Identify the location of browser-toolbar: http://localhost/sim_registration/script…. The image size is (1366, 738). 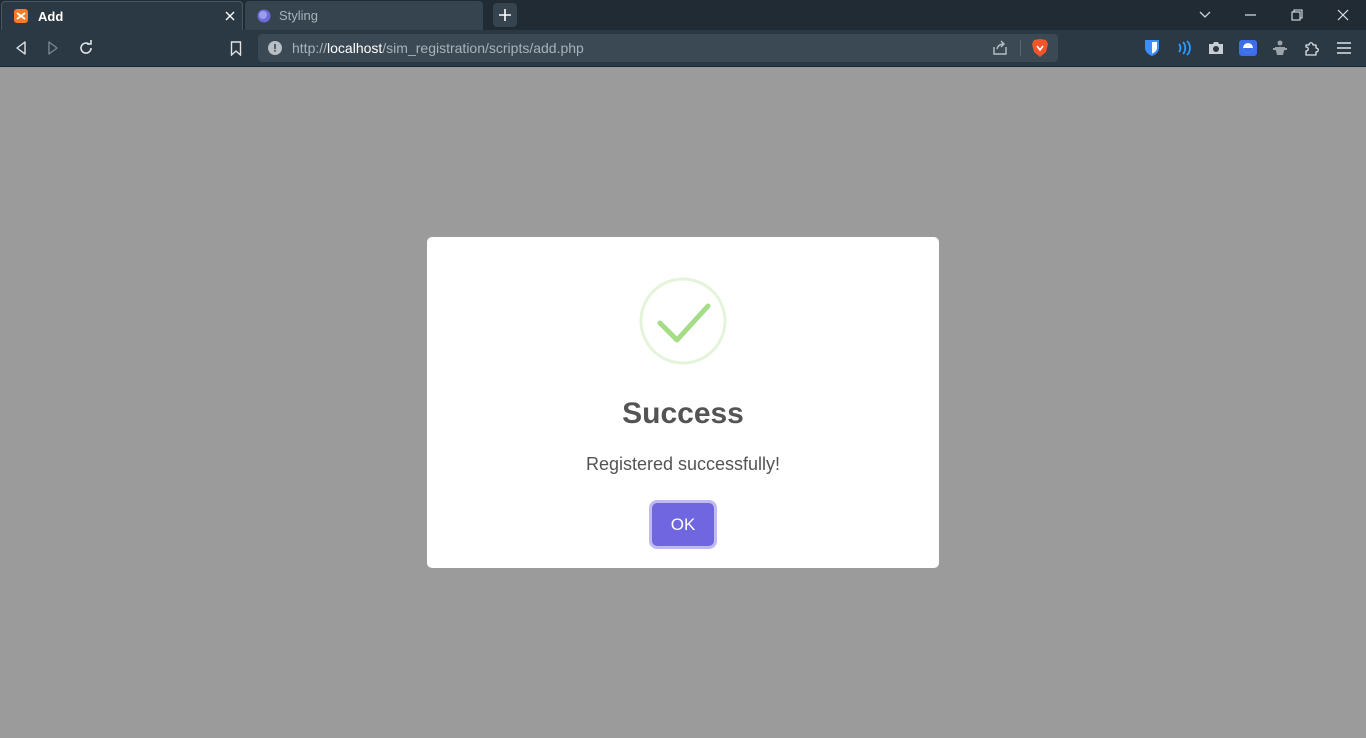
(683, 48).